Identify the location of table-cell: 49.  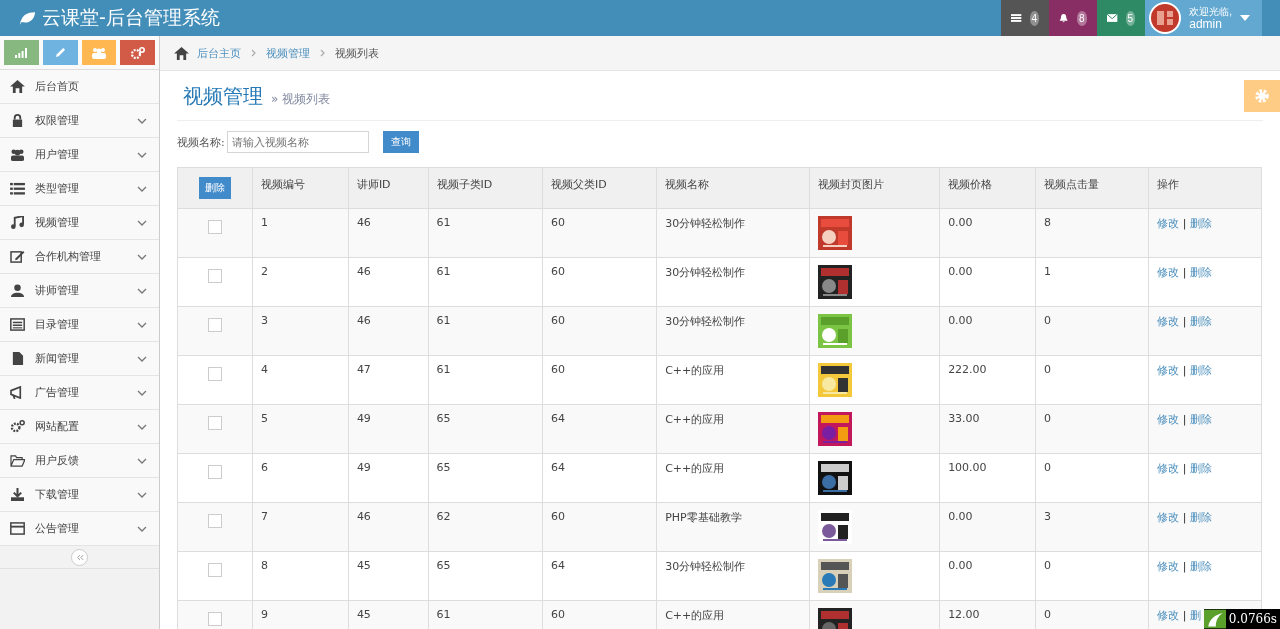
(388, 478).